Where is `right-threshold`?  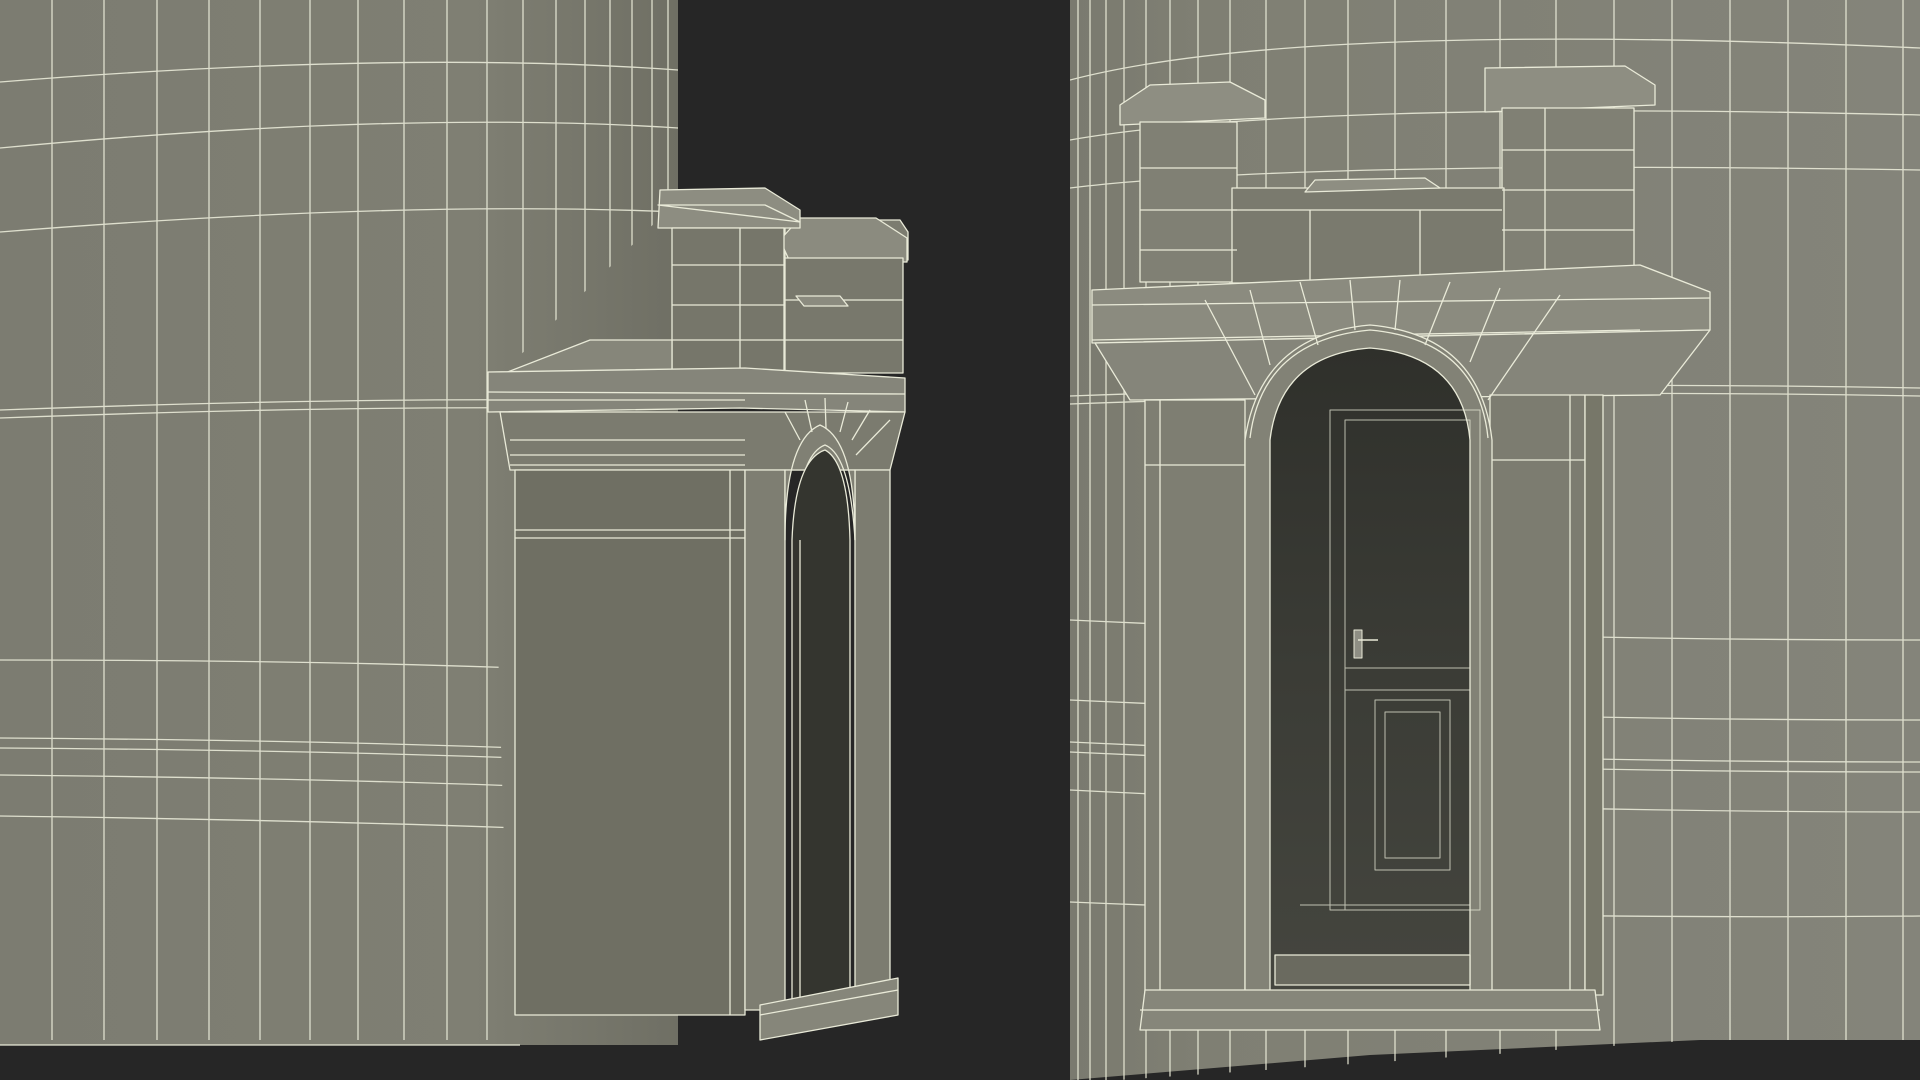 right-threshold is located at coordinates (1372, 970).